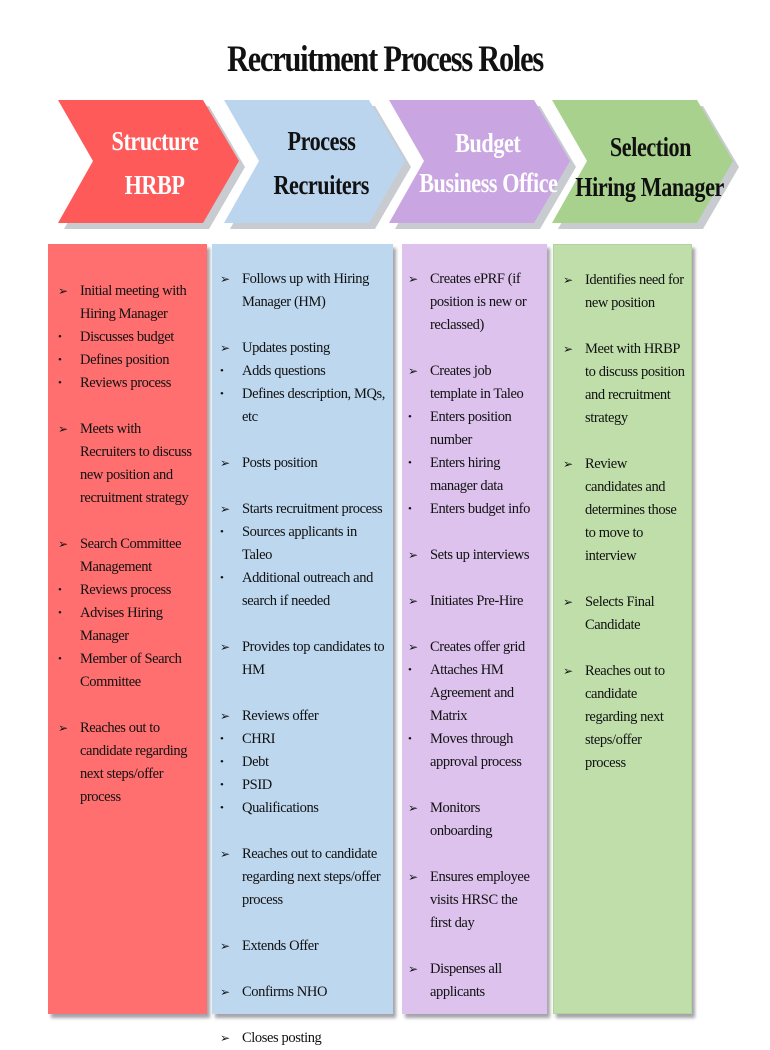 The width and height of the screenshot is (770, 1050). I want to click on subtask-item: • Reviews process, so click(128, 383).